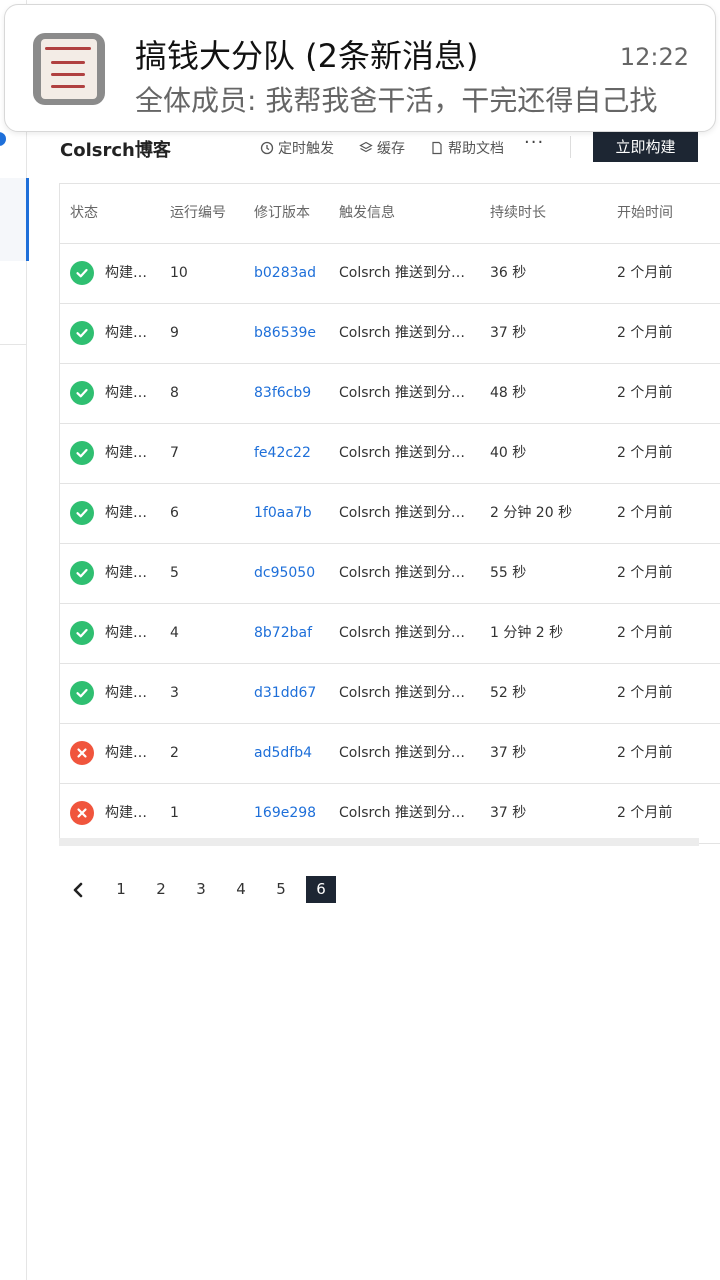  Describe the element at coordinates (307, 56) in the screenshot. I see `notification-title: 搞钱大分队 (2条新消息)` at that location.